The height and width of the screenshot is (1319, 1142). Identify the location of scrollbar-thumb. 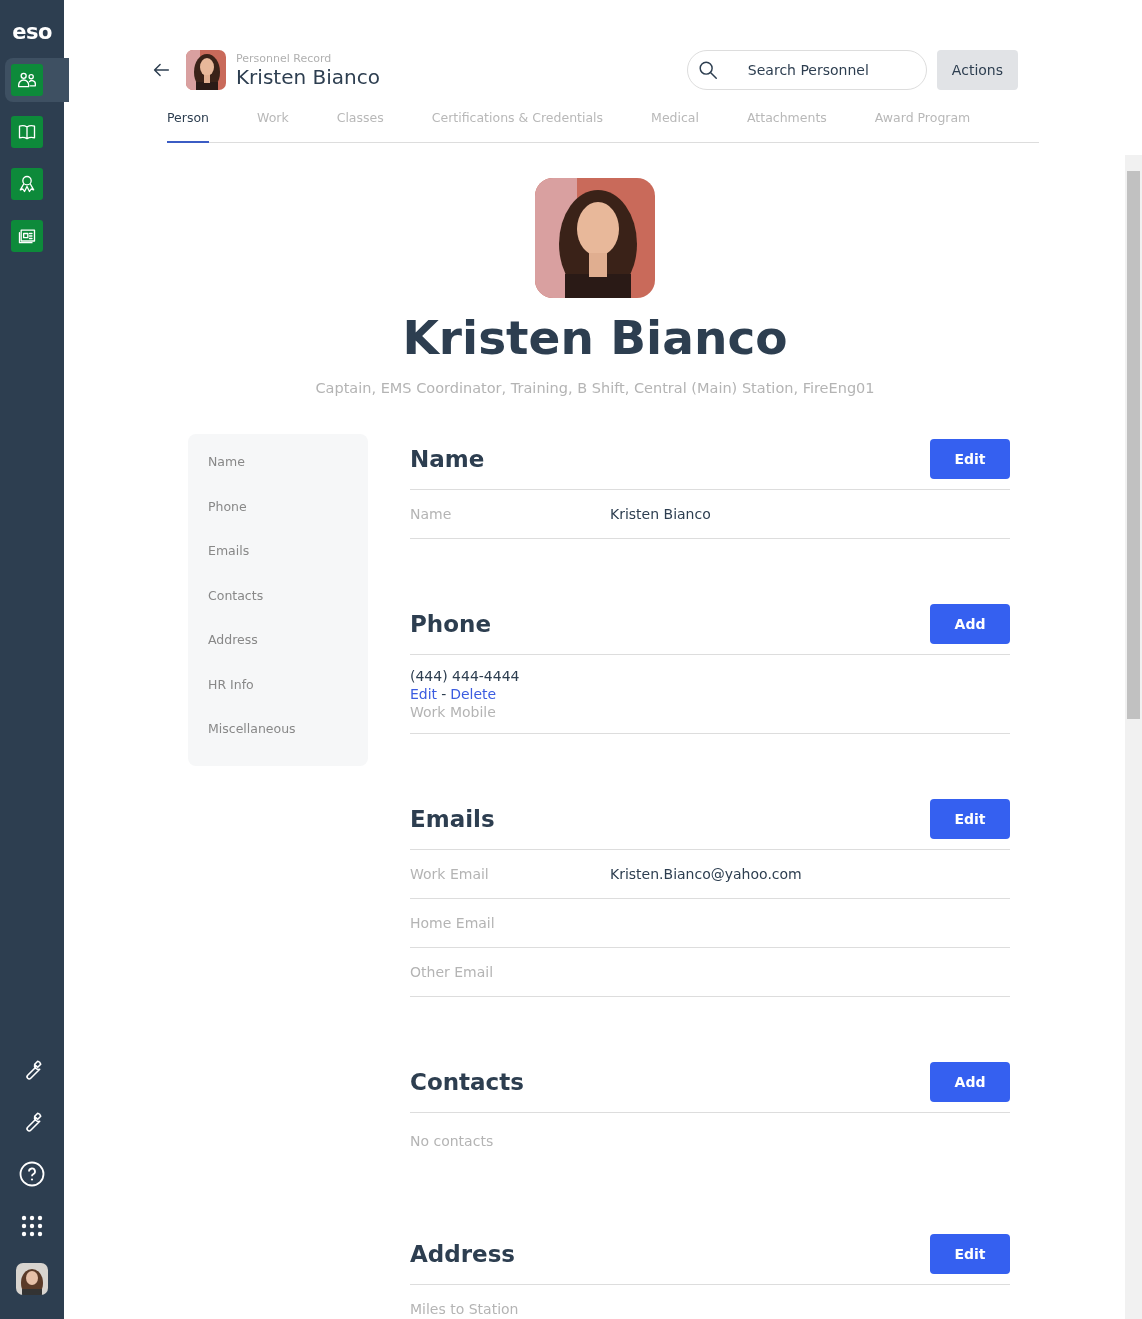
(1133, 445).